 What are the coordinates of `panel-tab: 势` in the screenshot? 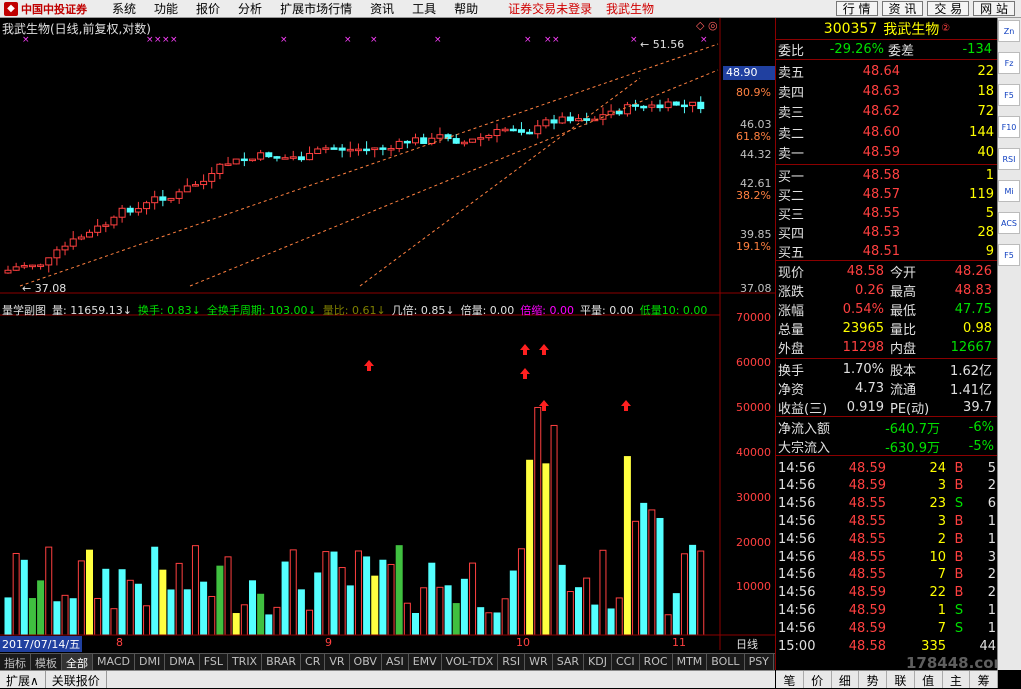 It's located at (873, 679).